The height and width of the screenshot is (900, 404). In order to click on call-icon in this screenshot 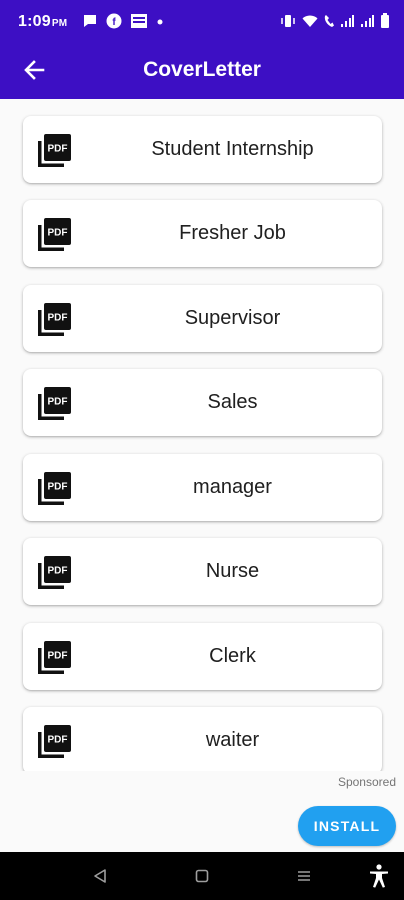, I will do `click(329, 20)`.